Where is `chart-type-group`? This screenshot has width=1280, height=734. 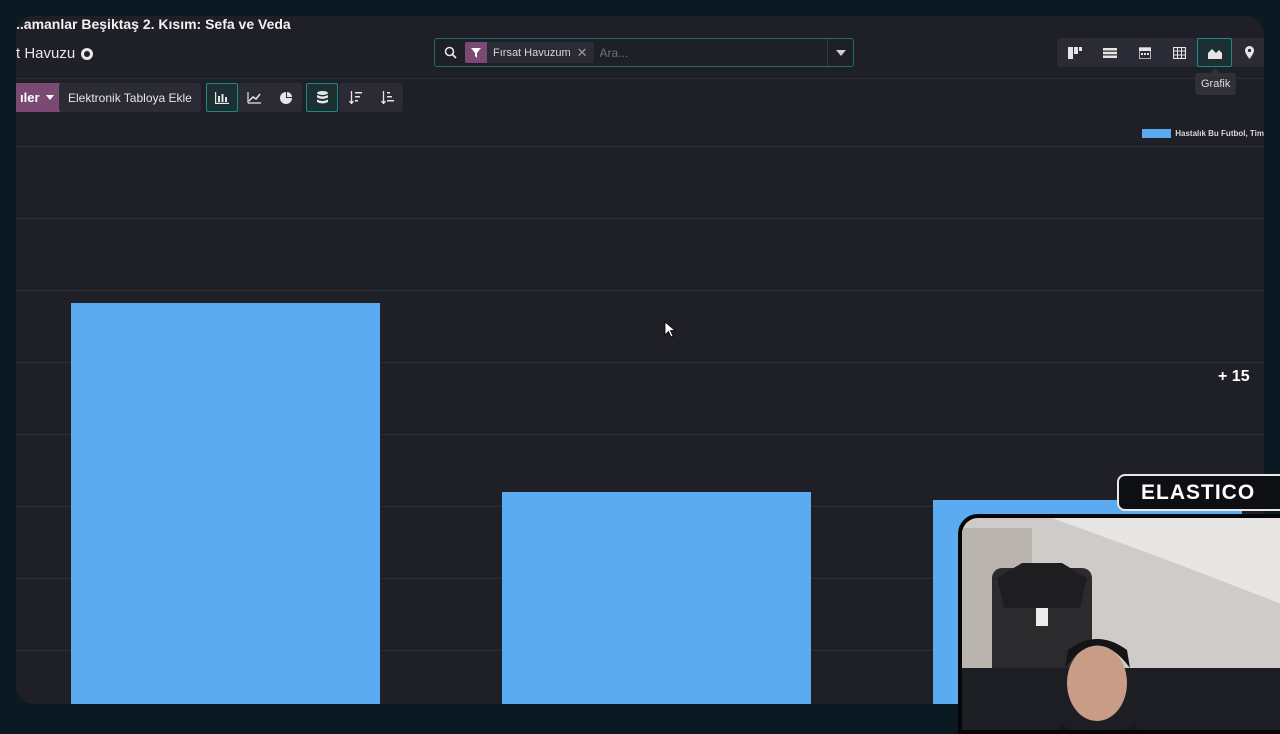 chart-type-group is located at coordinates (254, 97).